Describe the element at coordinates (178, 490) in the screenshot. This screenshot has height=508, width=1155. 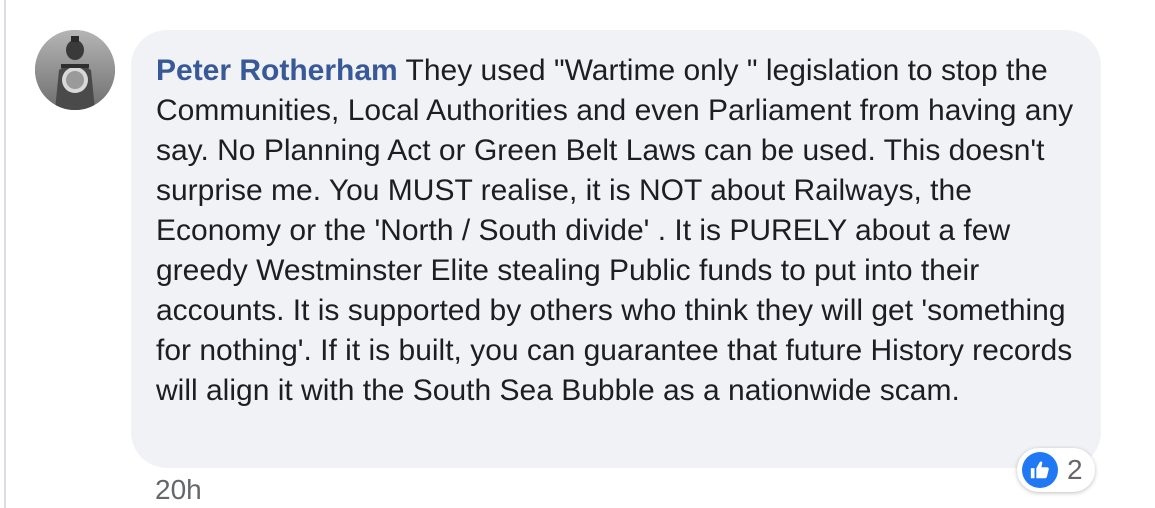
I see `comment-timestamp: 20h` at that location.